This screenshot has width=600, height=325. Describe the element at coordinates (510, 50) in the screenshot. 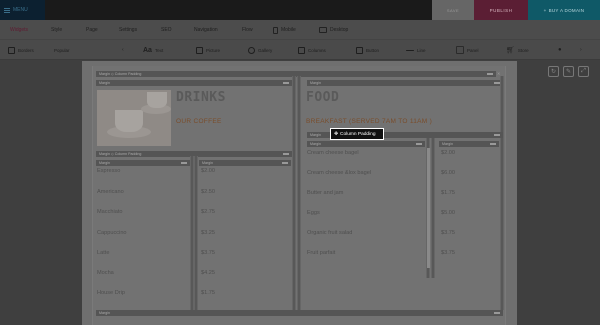

I see `cart-icon: 🛒︎` at that location.